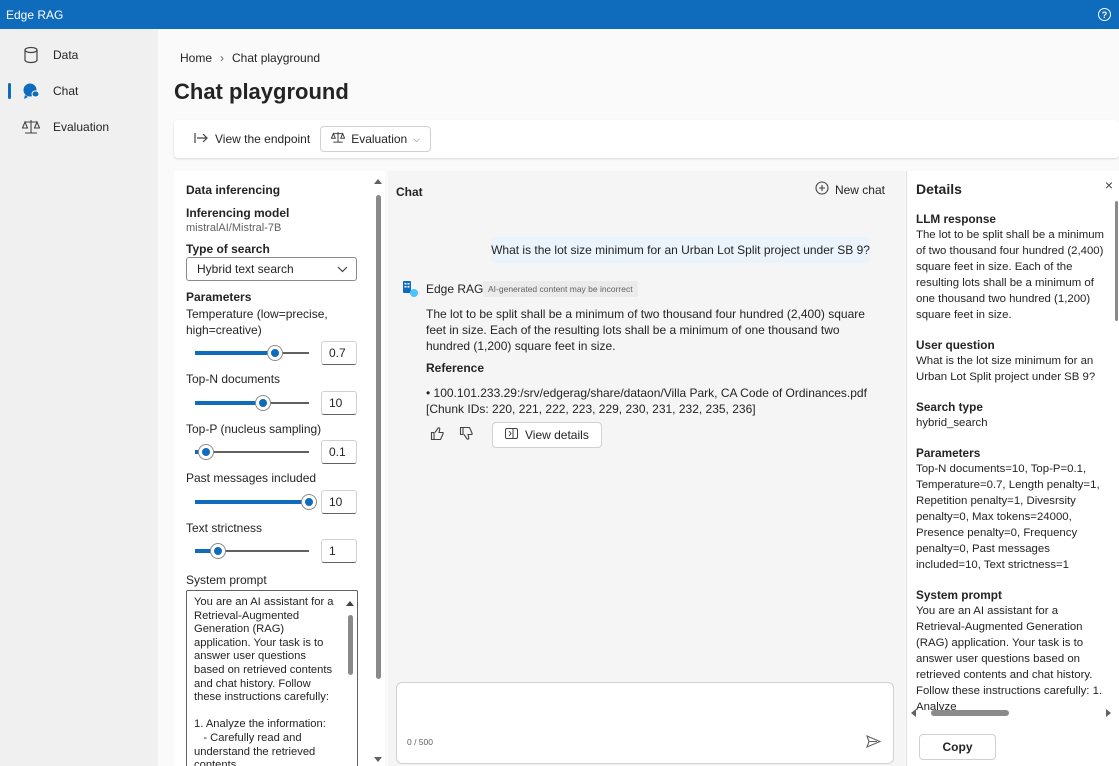 The image size is (1119, 766). What do you see at coordinates (228, 249) in the screenshot?
I see `search-type-label: Type of search` at bounding box center [228, 249].